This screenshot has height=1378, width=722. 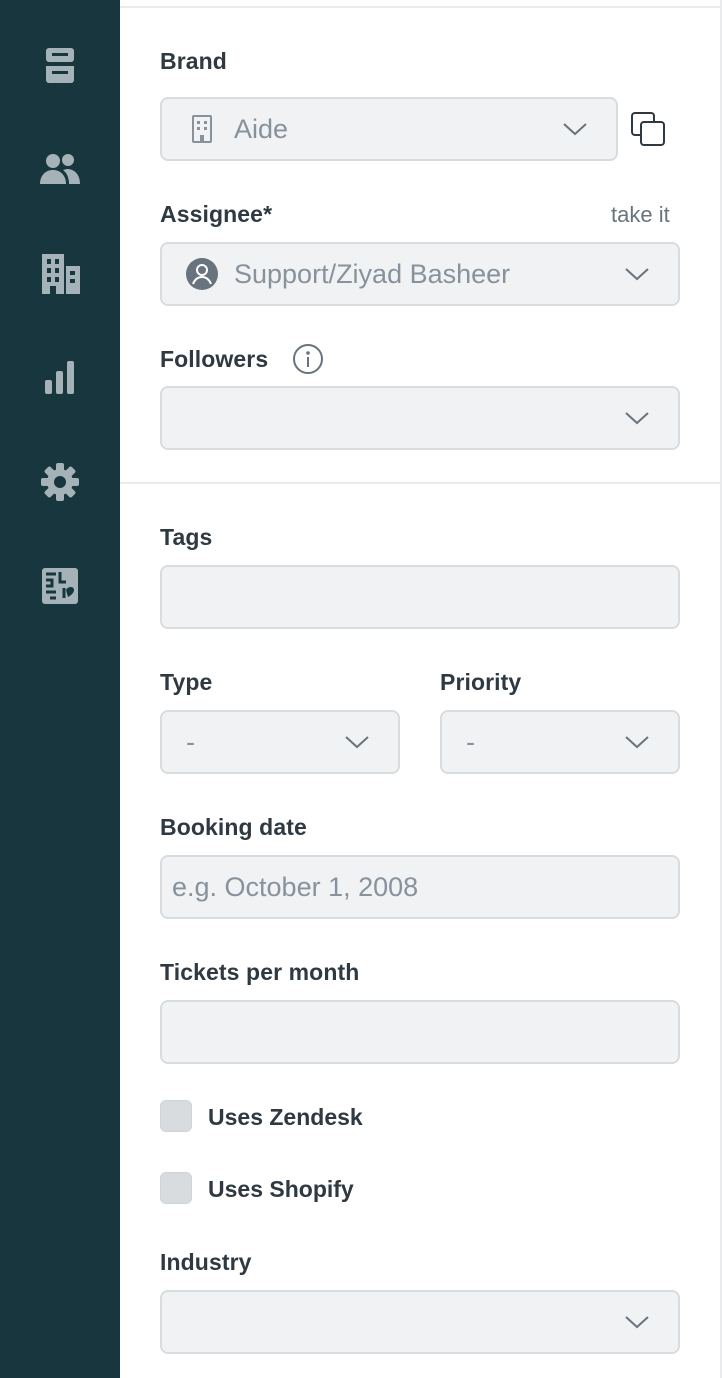 I want to click on settings-icon, so click(x=60, y=482).